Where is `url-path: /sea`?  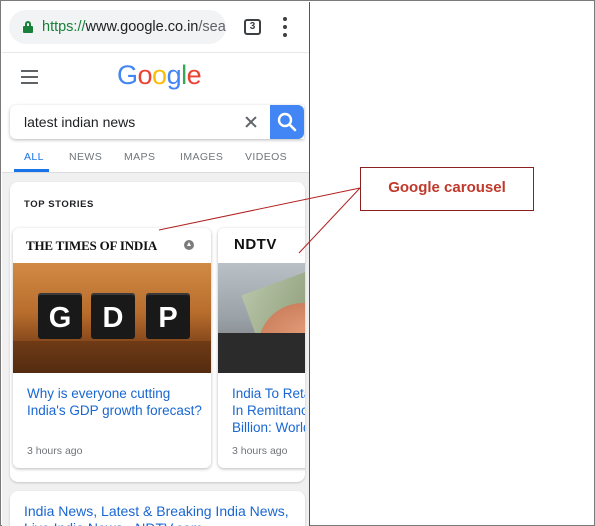 url-path: /sea is located at coordinates (212, 27).